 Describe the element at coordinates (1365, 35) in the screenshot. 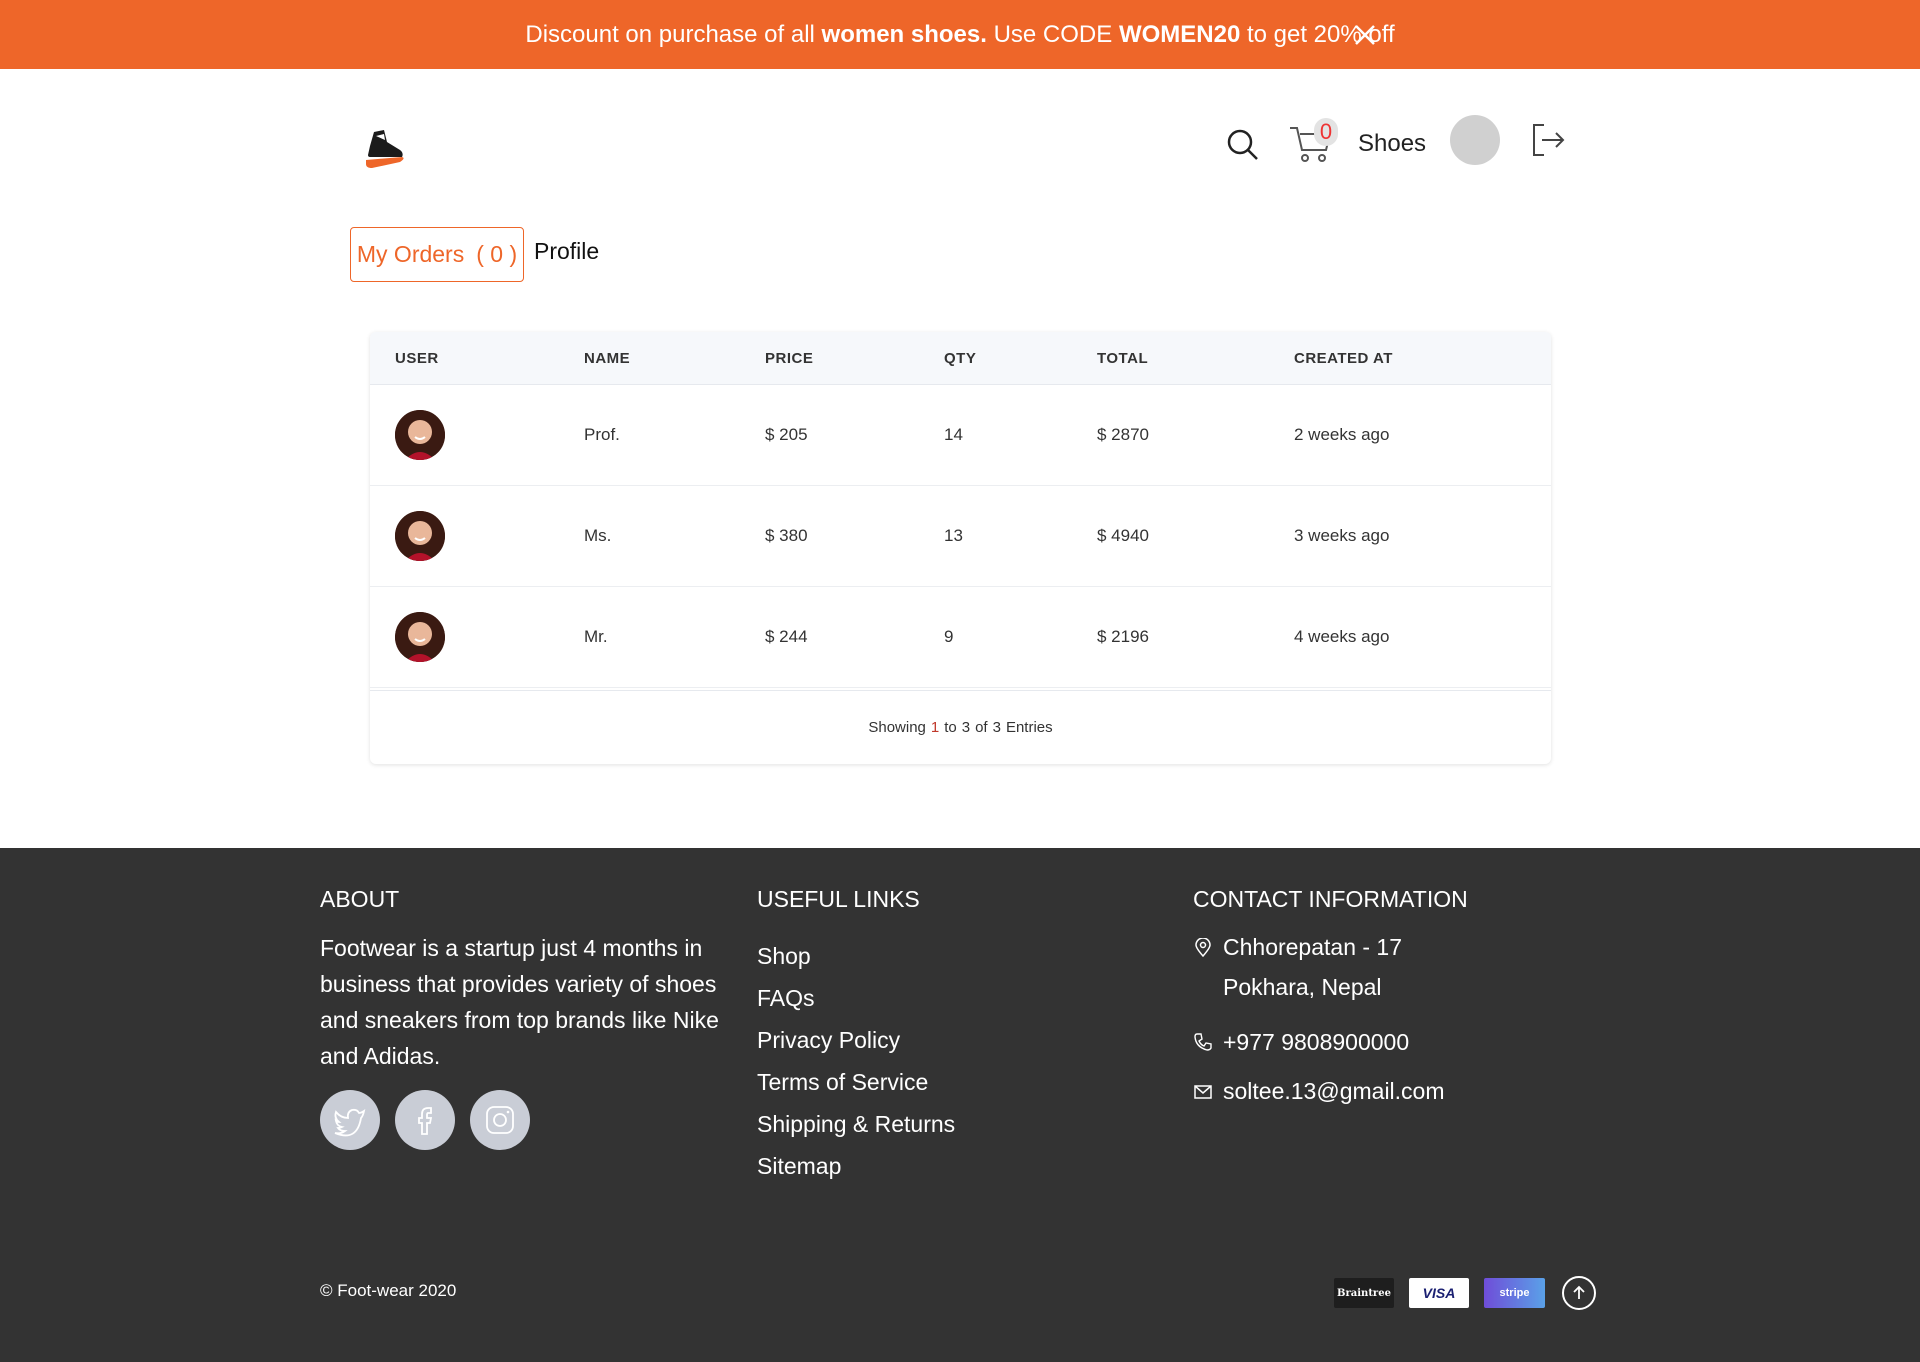

I see `close-icon` at that location.